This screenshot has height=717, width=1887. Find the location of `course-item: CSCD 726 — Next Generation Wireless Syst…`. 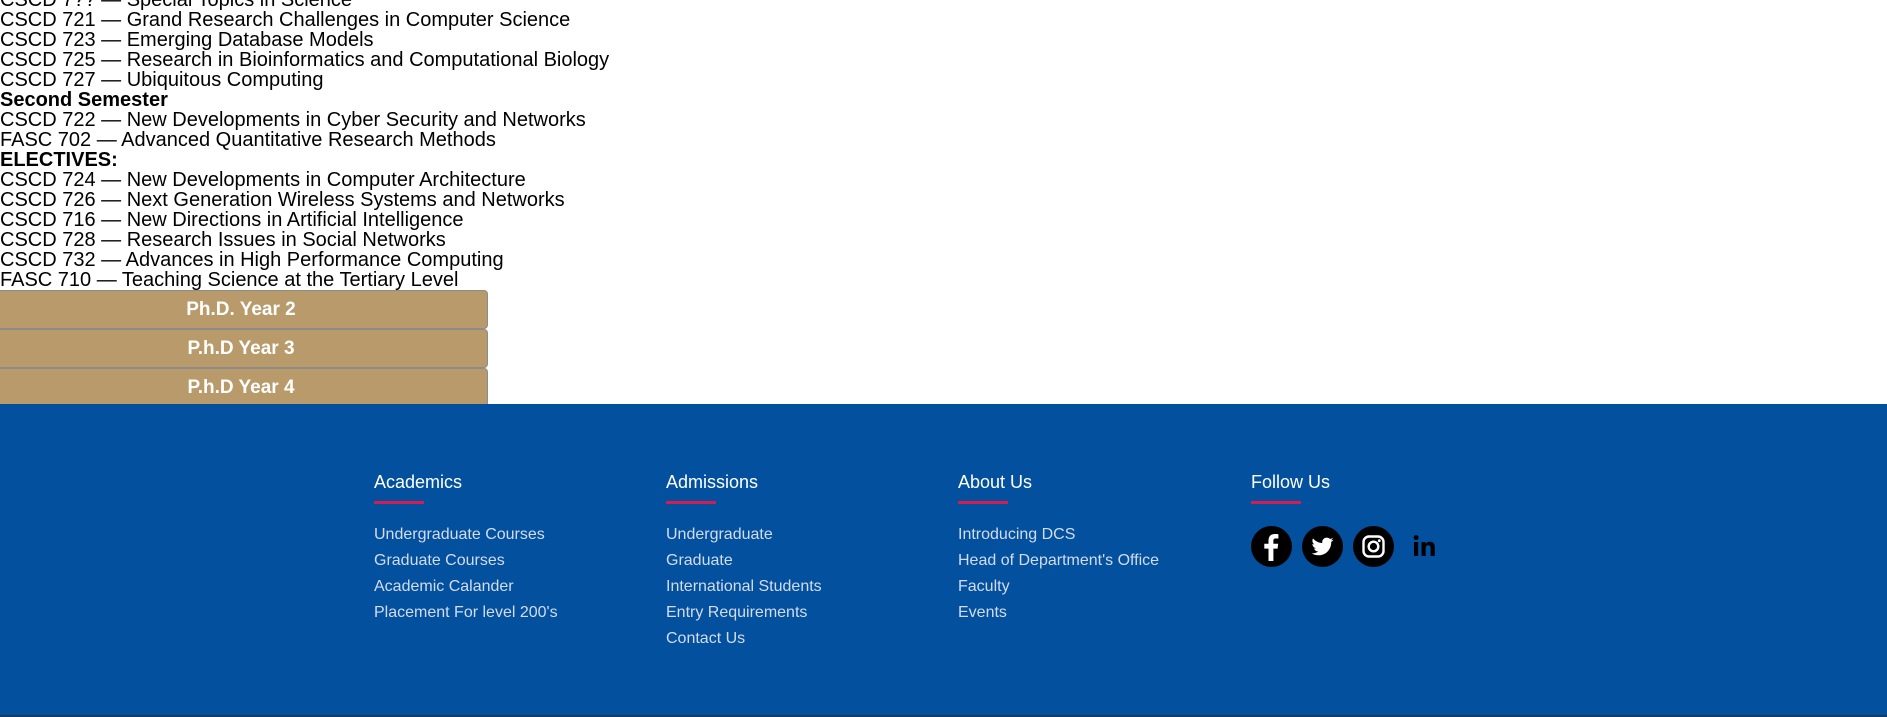

course-item: CSCD 726 — Next Generation Wireless Syst… is located at coordinates (282, 200).